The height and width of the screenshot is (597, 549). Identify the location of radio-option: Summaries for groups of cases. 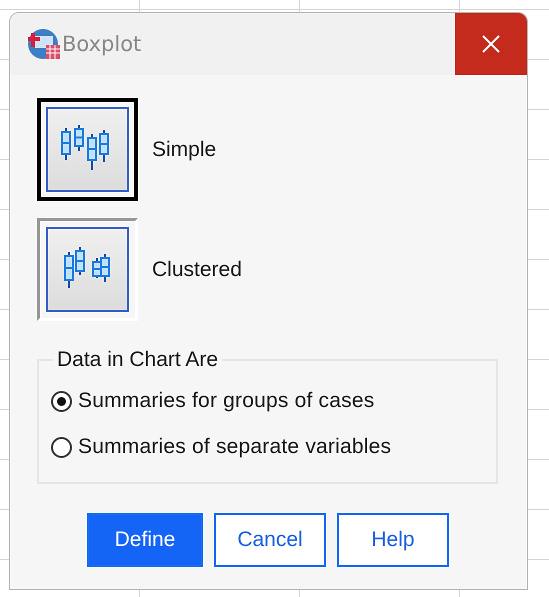
(273, 401).